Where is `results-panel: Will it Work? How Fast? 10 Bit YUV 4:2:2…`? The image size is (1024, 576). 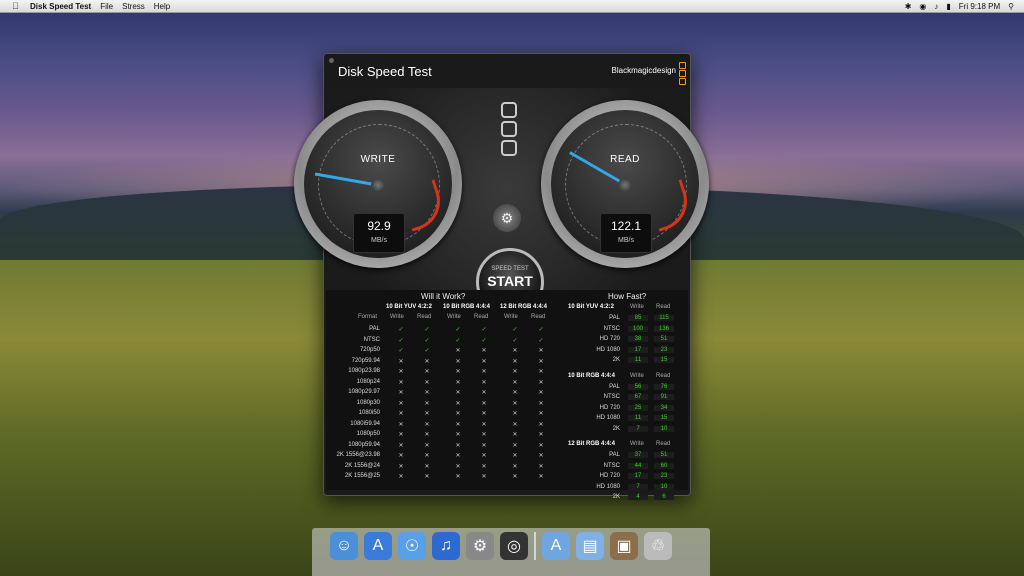 results-panel: Will it Work? How Fast? 10 Bit YUV 4:2:2… is located at coordinates (507, 395).